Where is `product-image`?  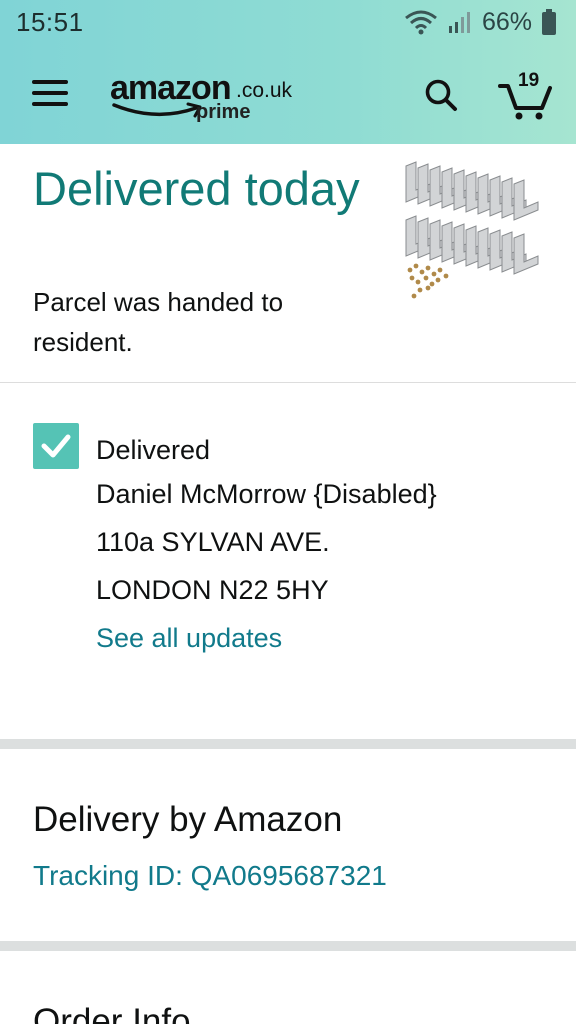 product-image is located at coordinates (473, 233).